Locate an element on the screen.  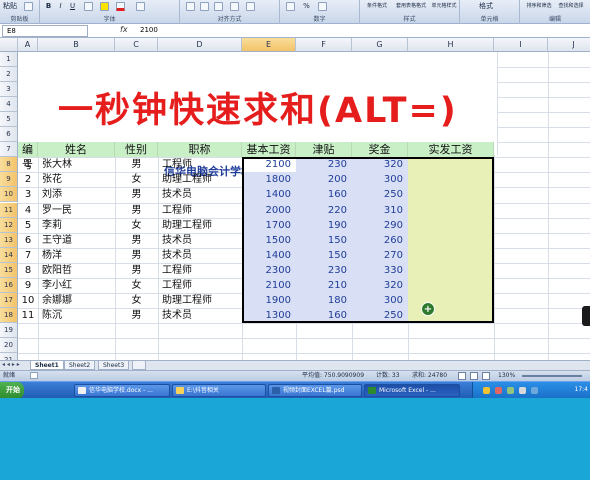
column-header-j: J is located at coordinates (569, 45).